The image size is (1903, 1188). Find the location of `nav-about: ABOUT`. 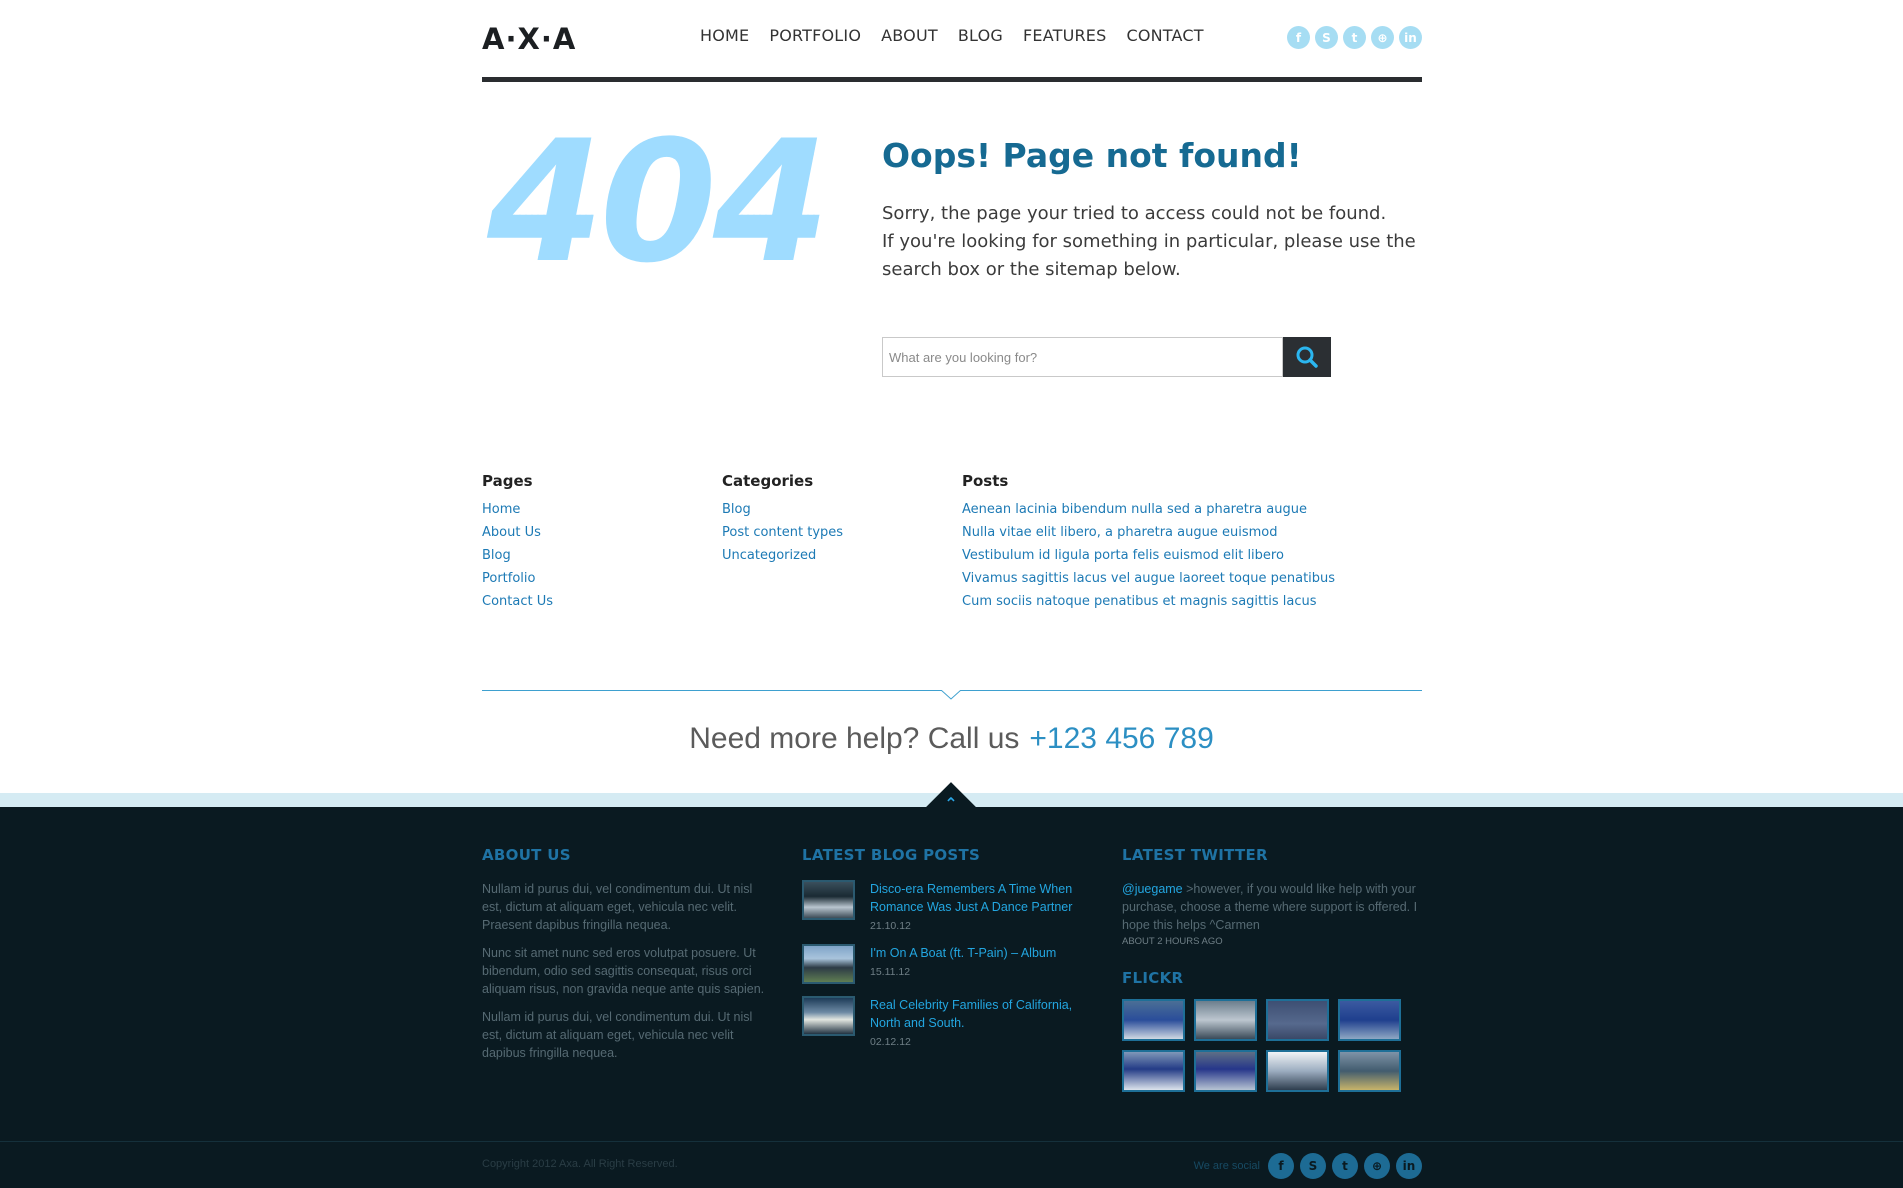

nav-about: ABOUT is located at coordinates (909, 35).